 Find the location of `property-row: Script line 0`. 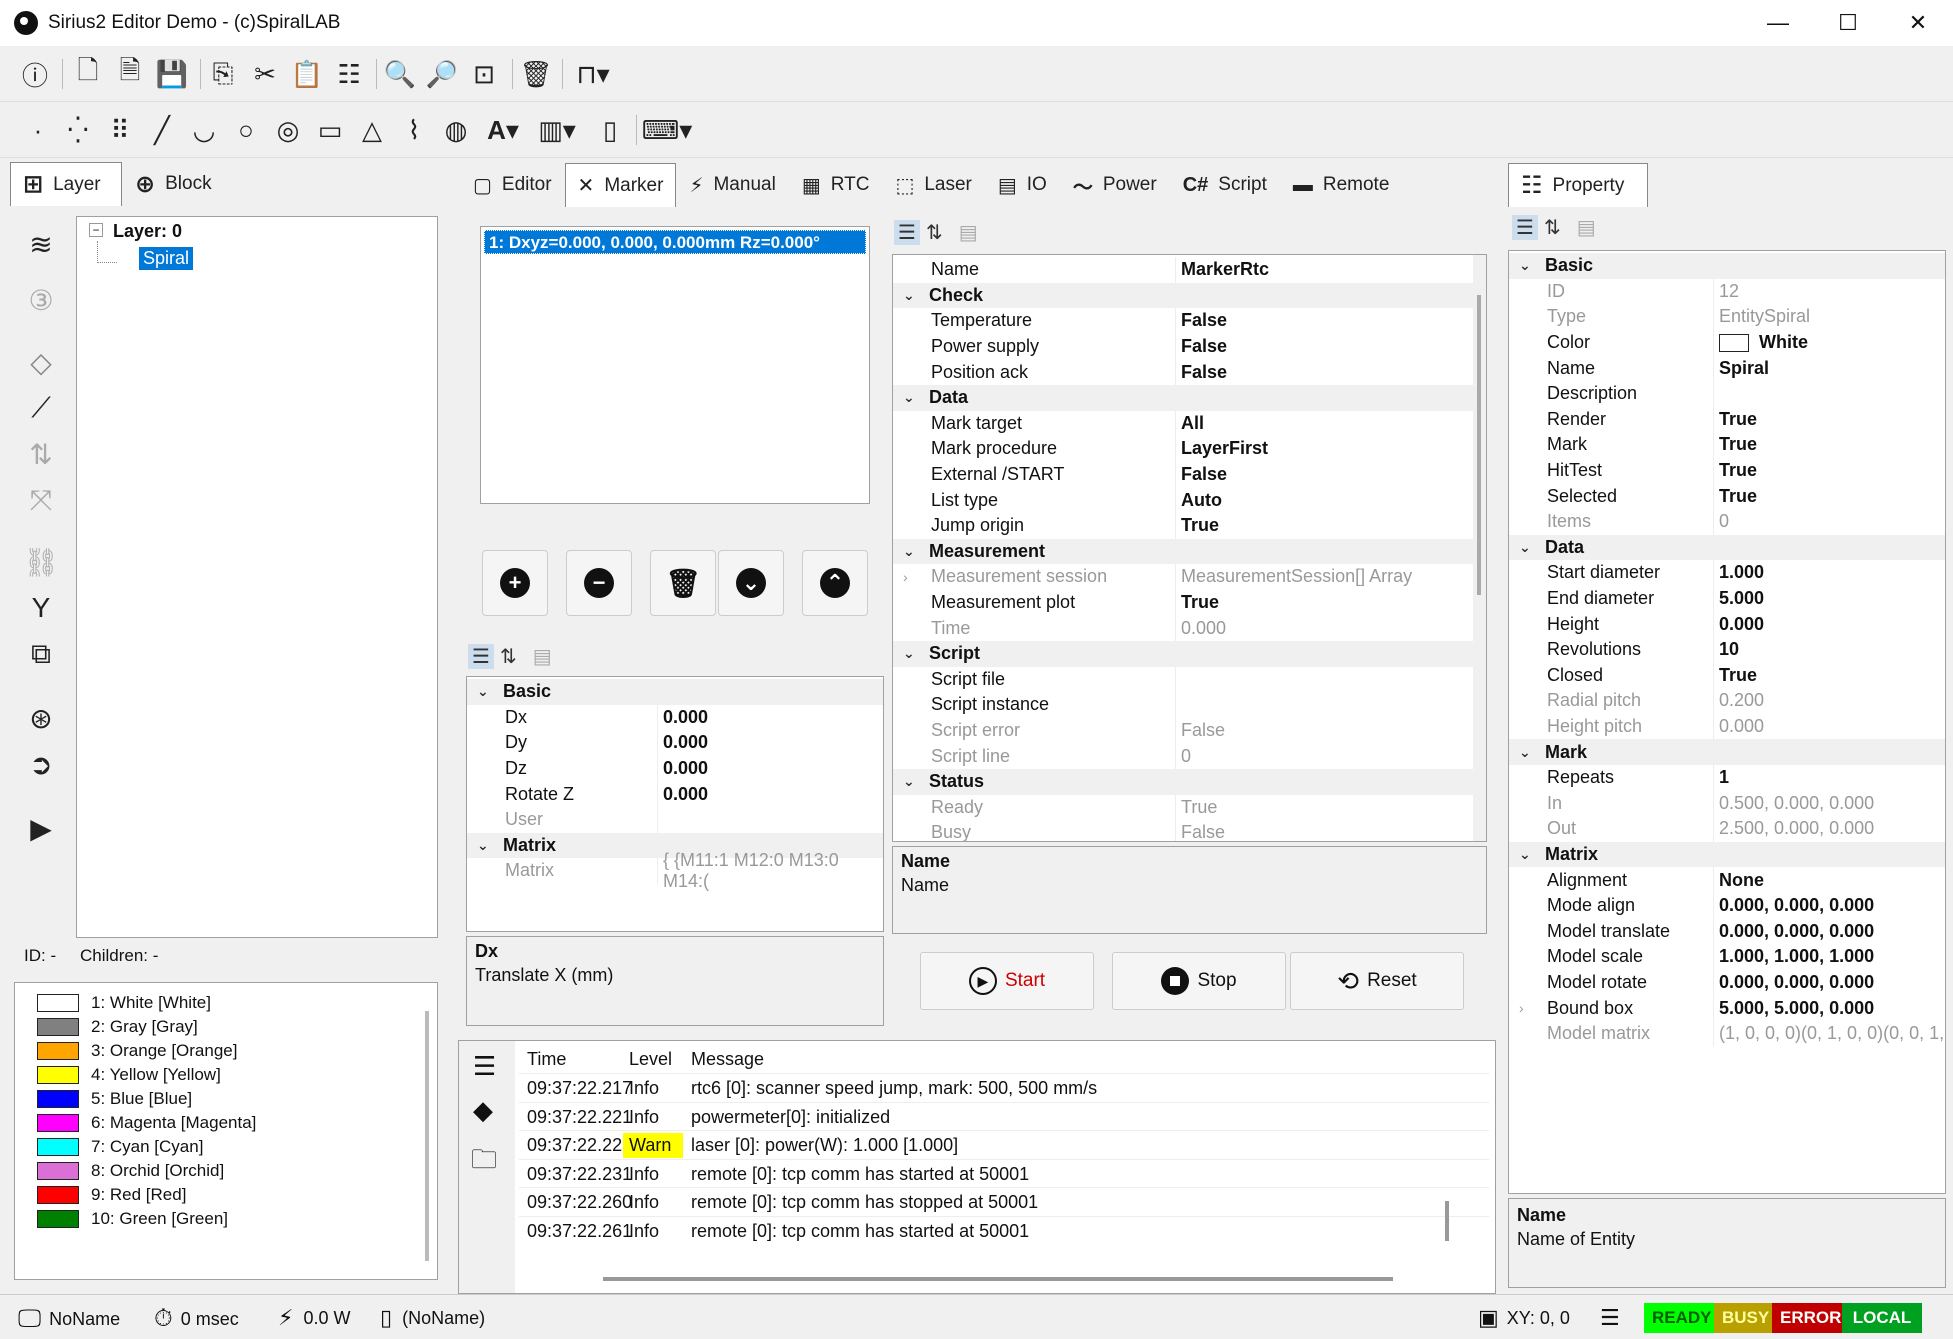

property-row: Script line 0 is located at coordinates (1189, 756).